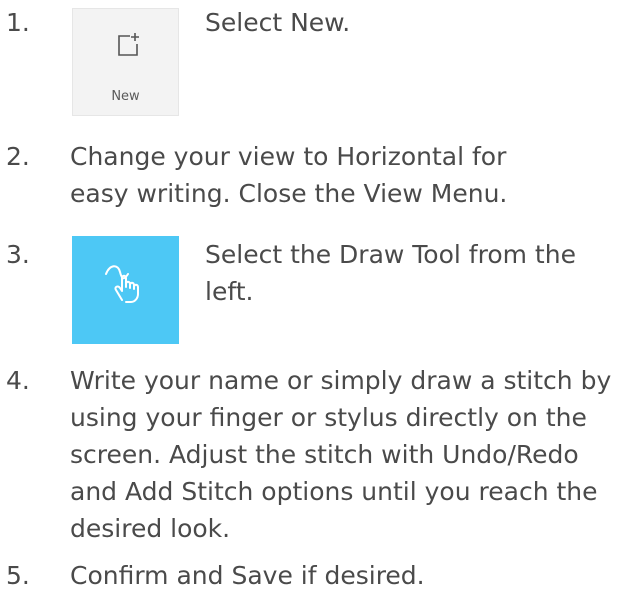 This screenshot has width=633, height=606. What do you see at coordinates (125, 62) in the screenshot?
I see `new-button-thumbnail: New` at bounding box center [125, 62].